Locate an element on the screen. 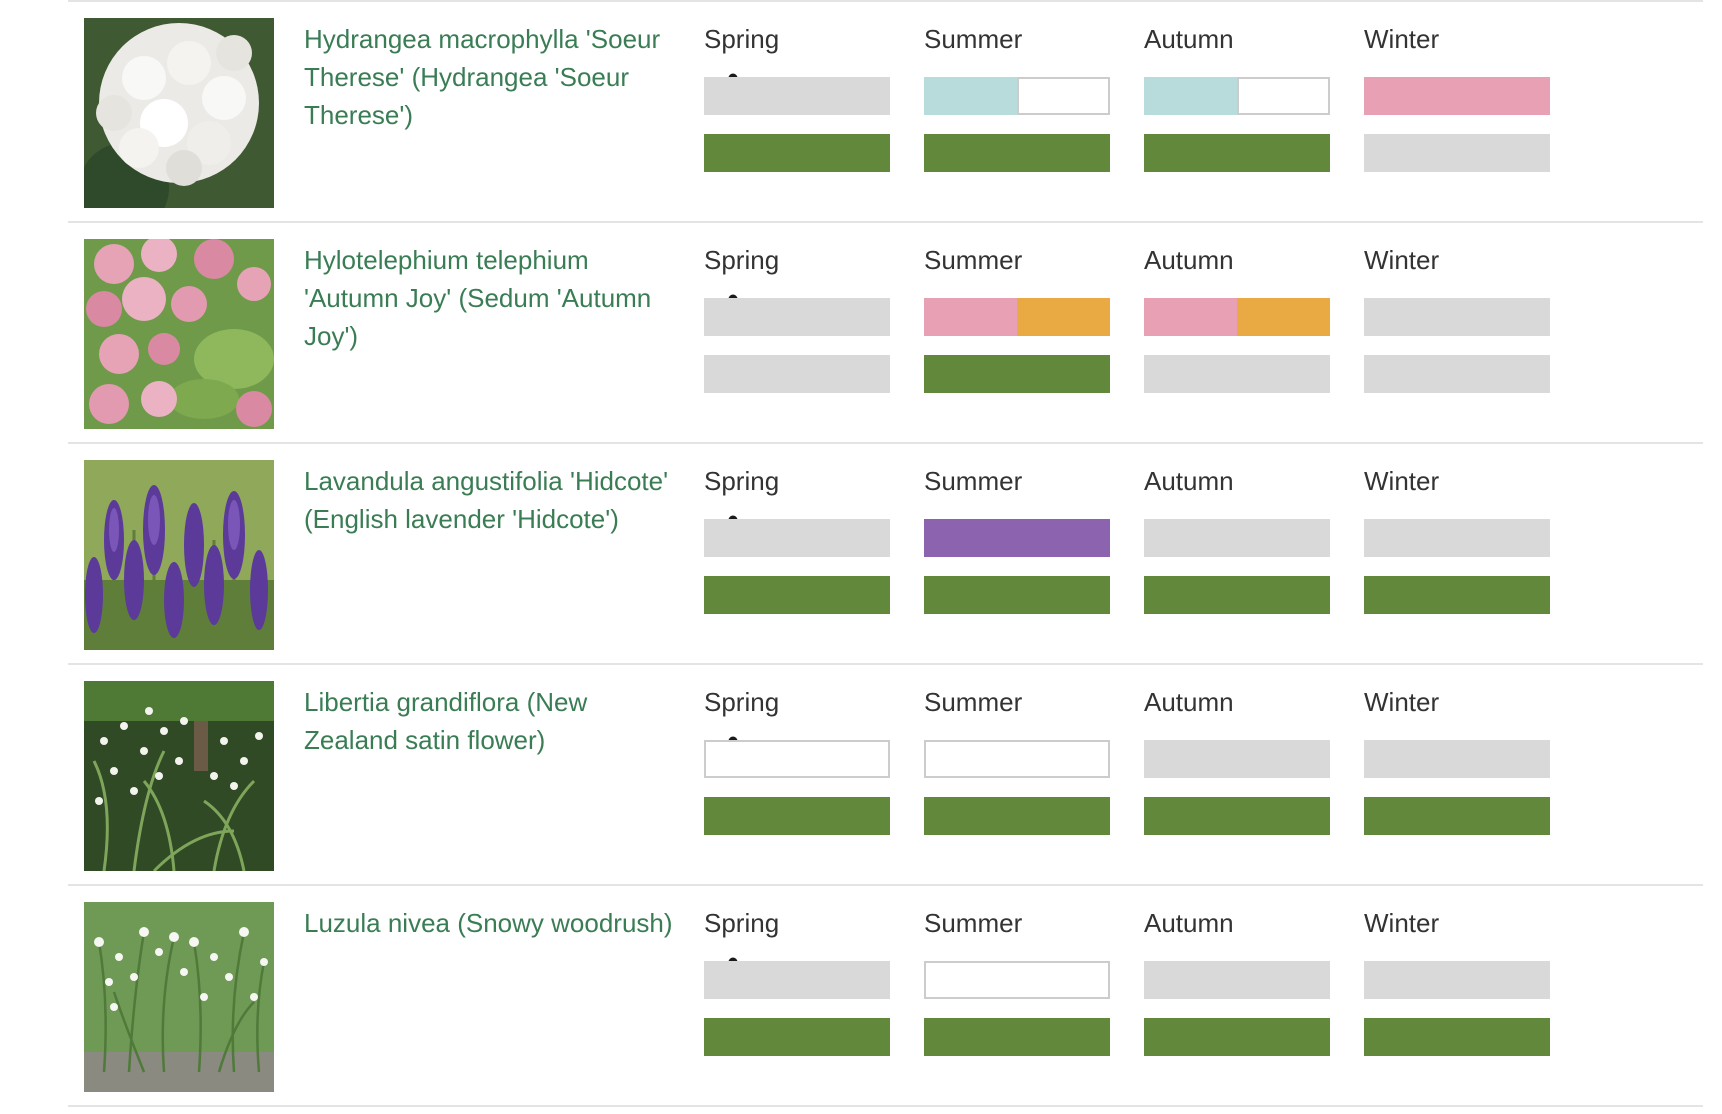 The height and width of the screenshot is (1114, 1722). sedum-photo is located at coordinates (179, 334).